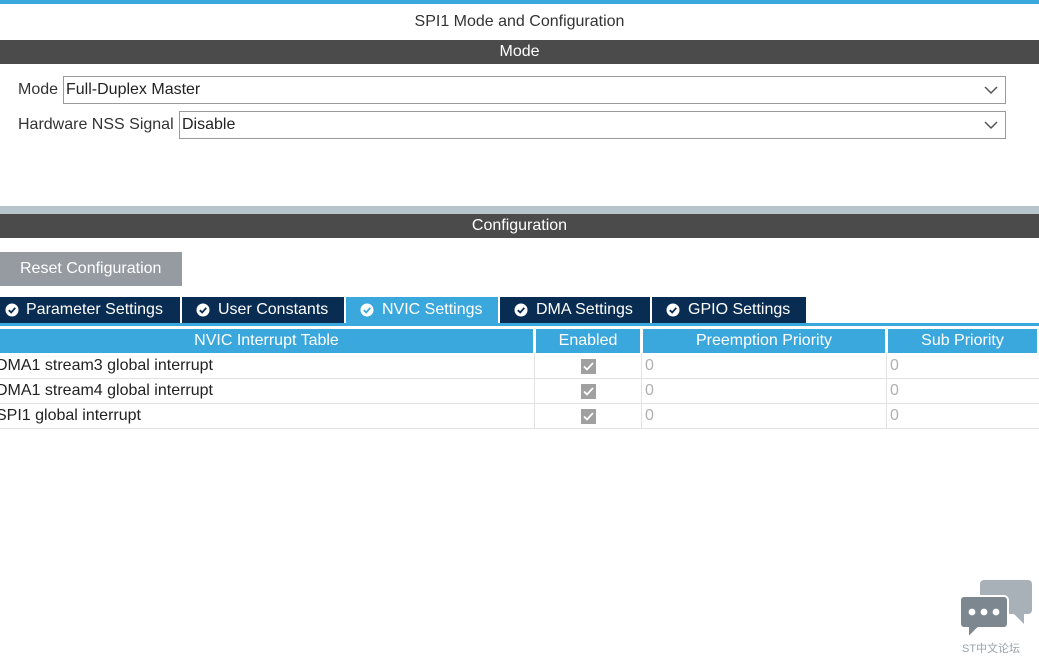 This screenshot has height=662, width=1039. I want to click on column-header-interrupt: NVIC Interrupt Table, so click(266, 341).